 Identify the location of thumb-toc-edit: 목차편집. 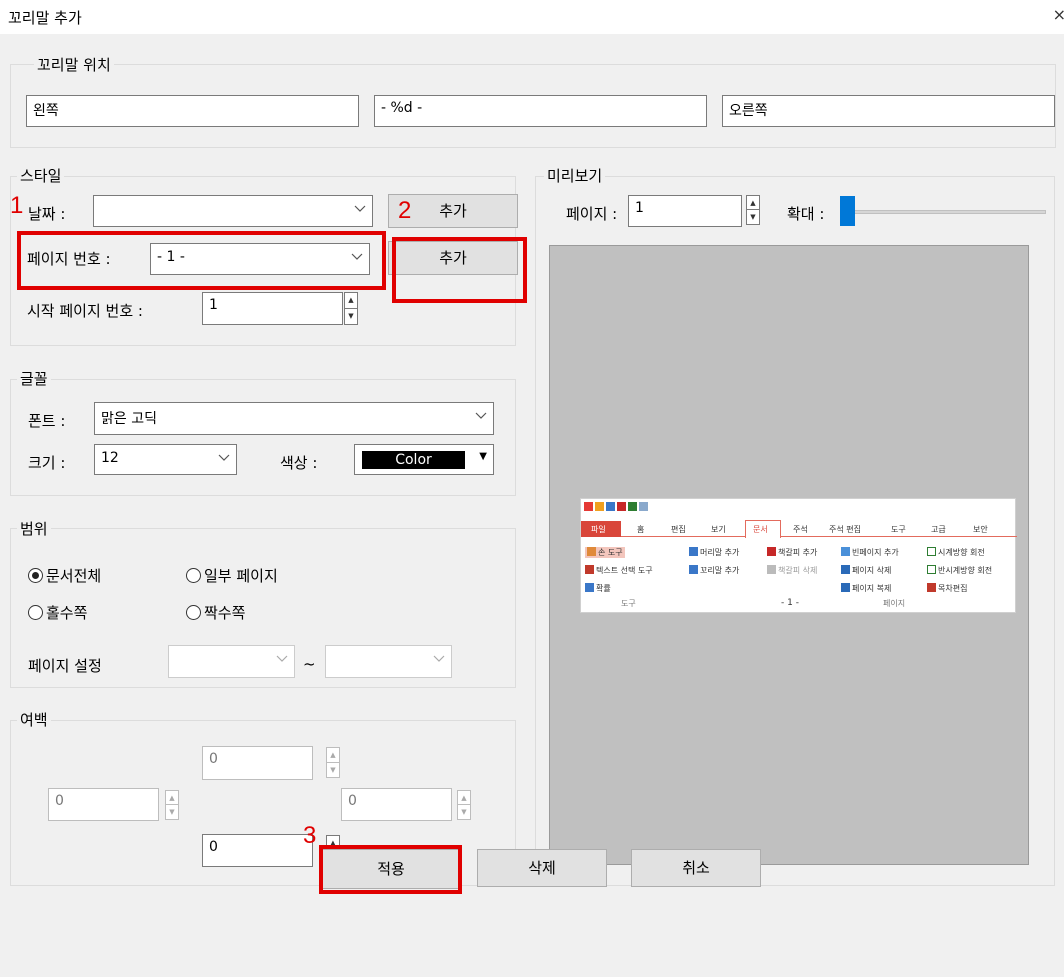
(947, 588).